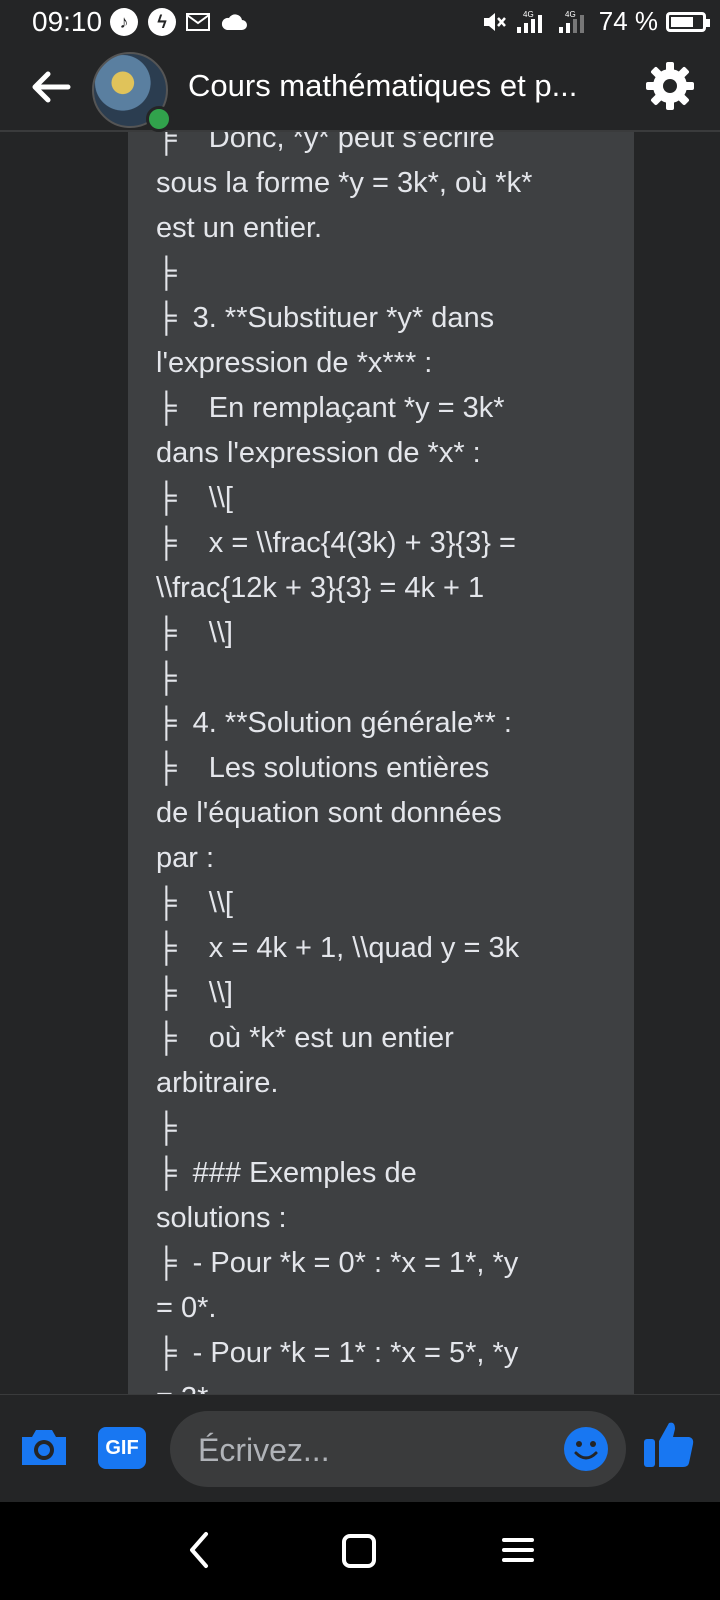 The height and width of the screenshot is (1600, 720). What do you see at coordinates (305, 1038) in the screenshot?
I see `message-line: ╞ où *k* est un entier` at bounding box center [305, 1038].